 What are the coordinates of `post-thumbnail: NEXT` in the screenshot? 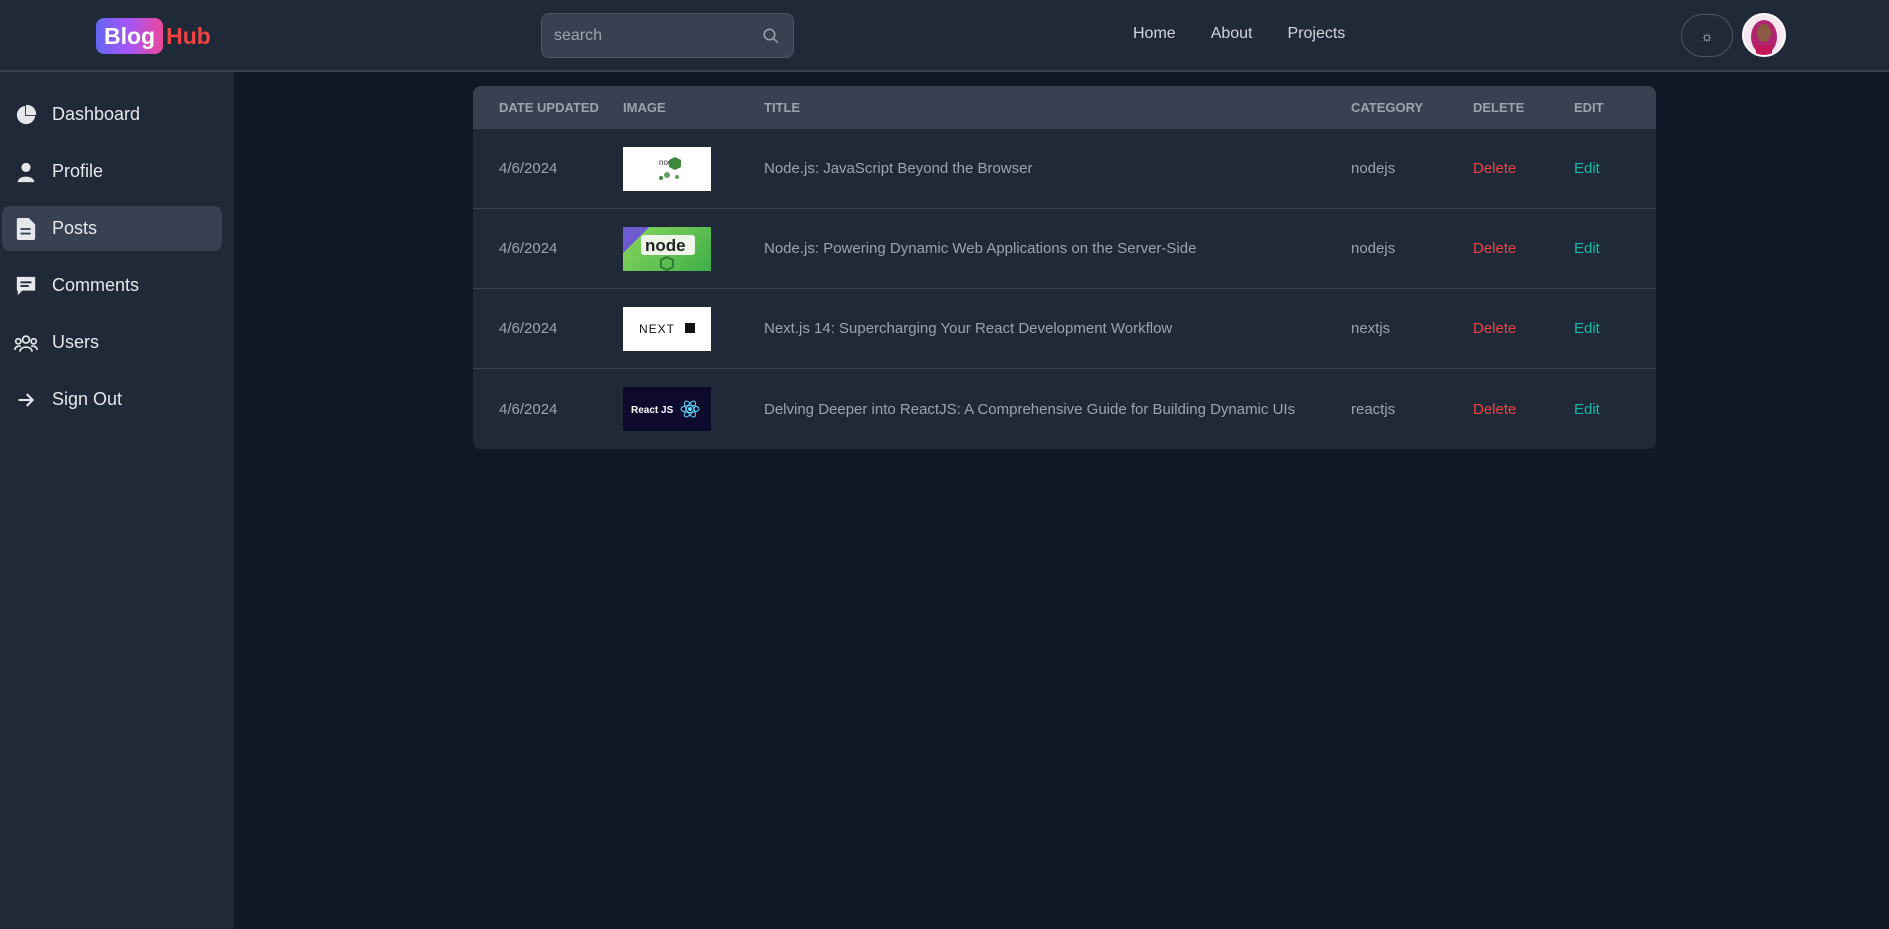 It's located at (667, 328).